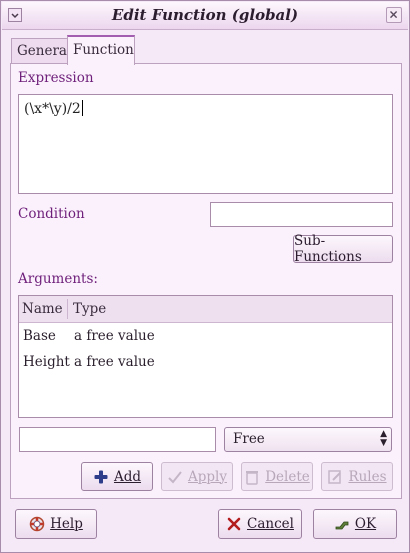 The image size is (410, 553). I want to click on trash-icon, so click(252, 477).